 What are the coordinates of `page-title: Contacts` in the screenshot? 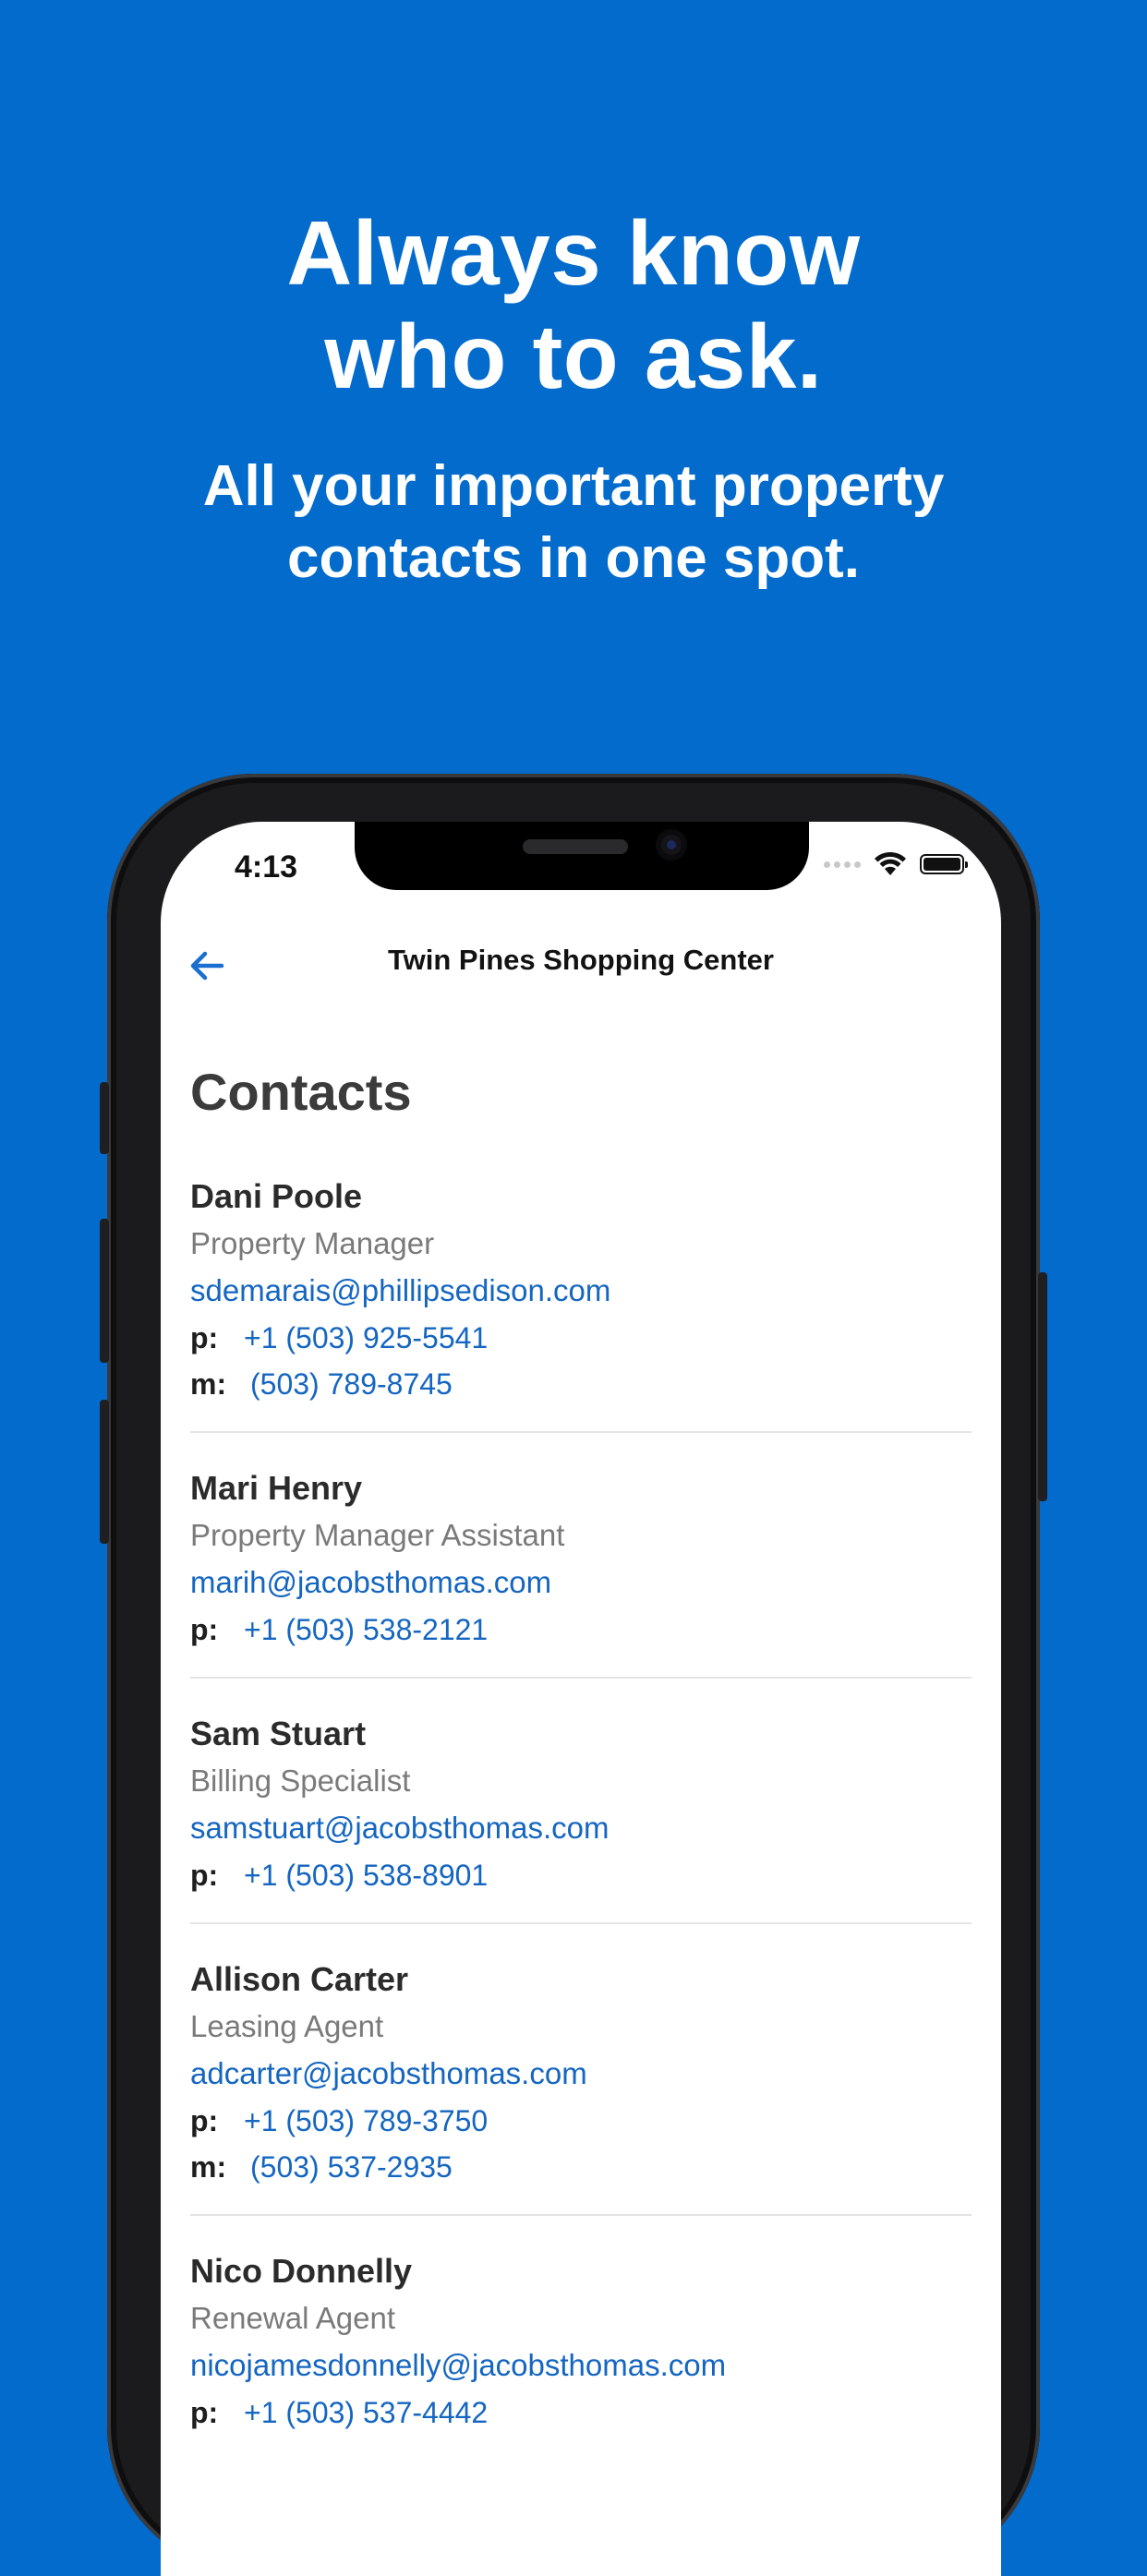 It's located at (301, 1092).